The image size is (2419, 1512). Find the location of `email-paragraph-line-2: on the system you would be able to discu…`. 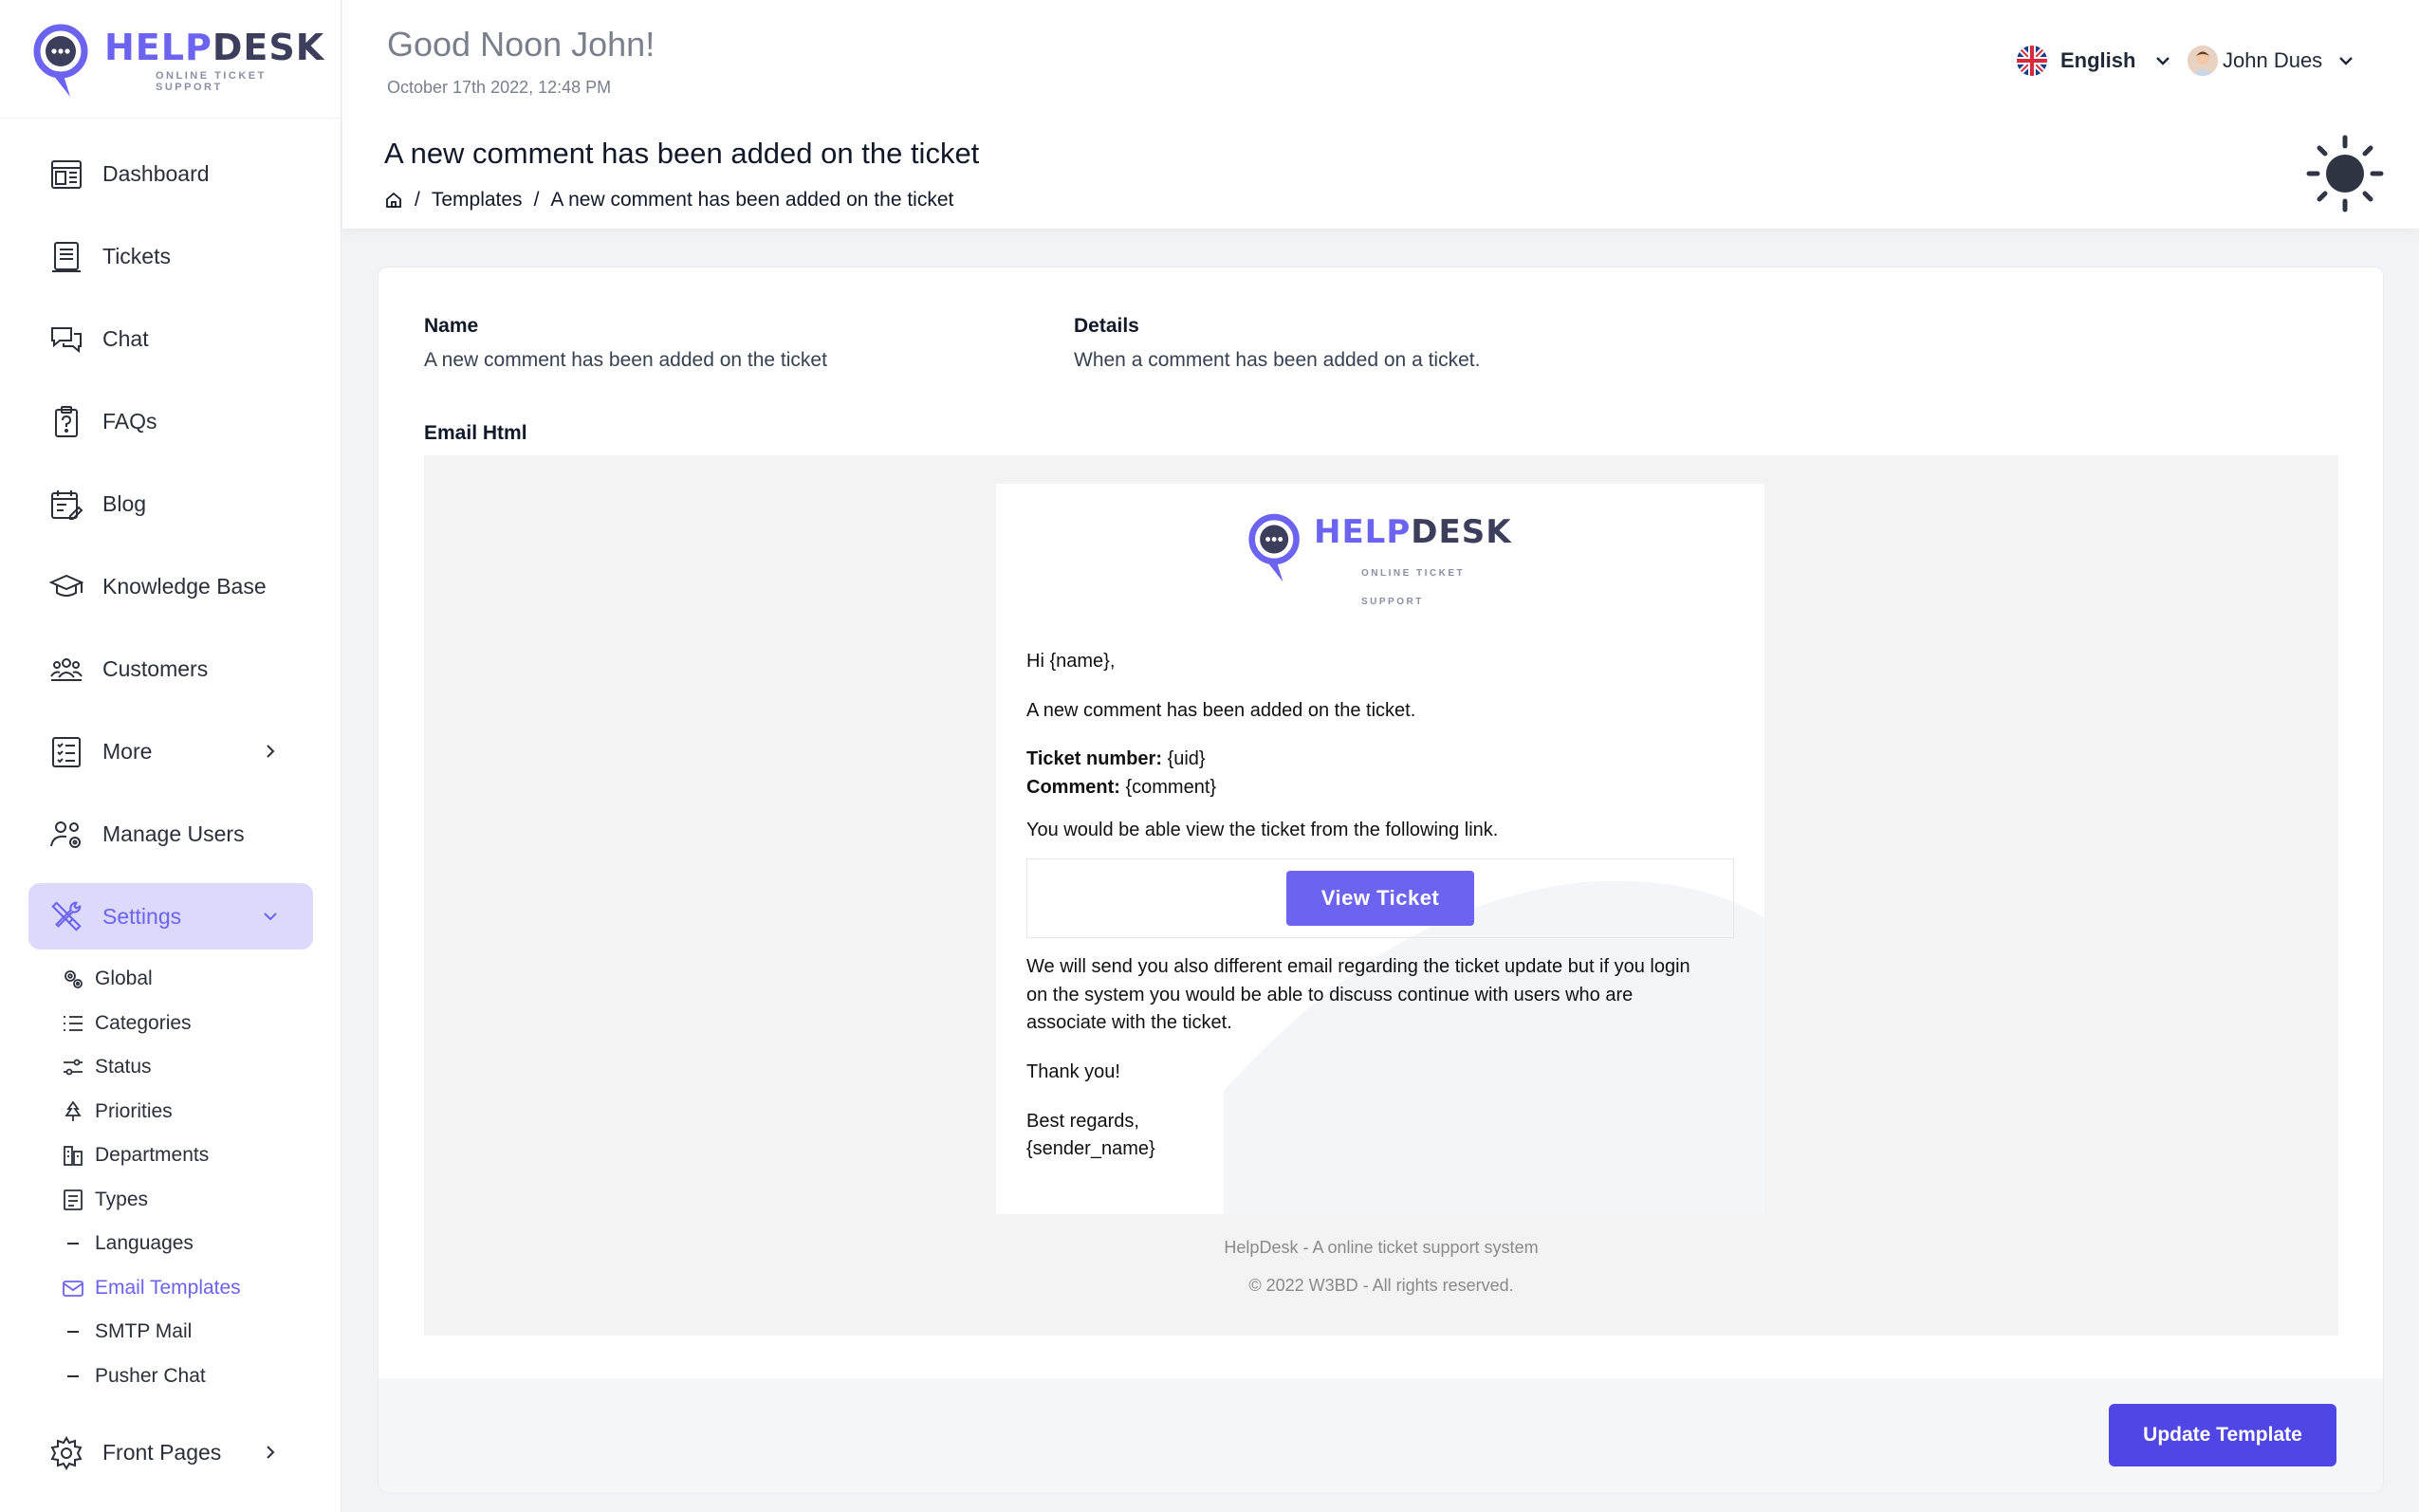

email-paragraph-line-2: on the system you would be able to discu… is located at coordinates (1330, 995).